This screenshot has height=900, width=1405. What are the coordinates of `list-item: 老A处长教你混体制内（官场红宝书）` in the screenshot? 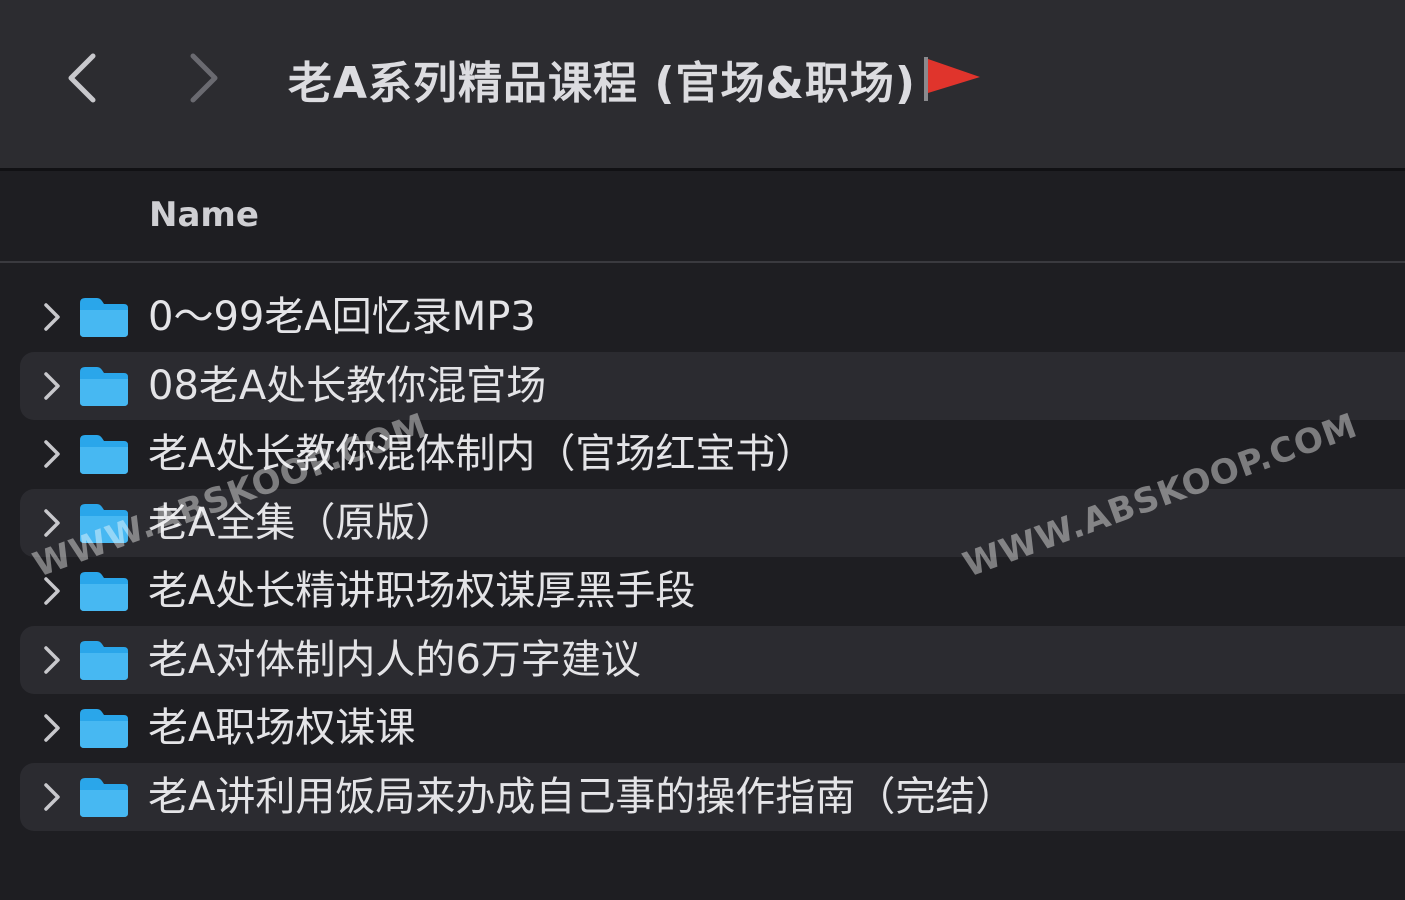 It's located at (712, 454).